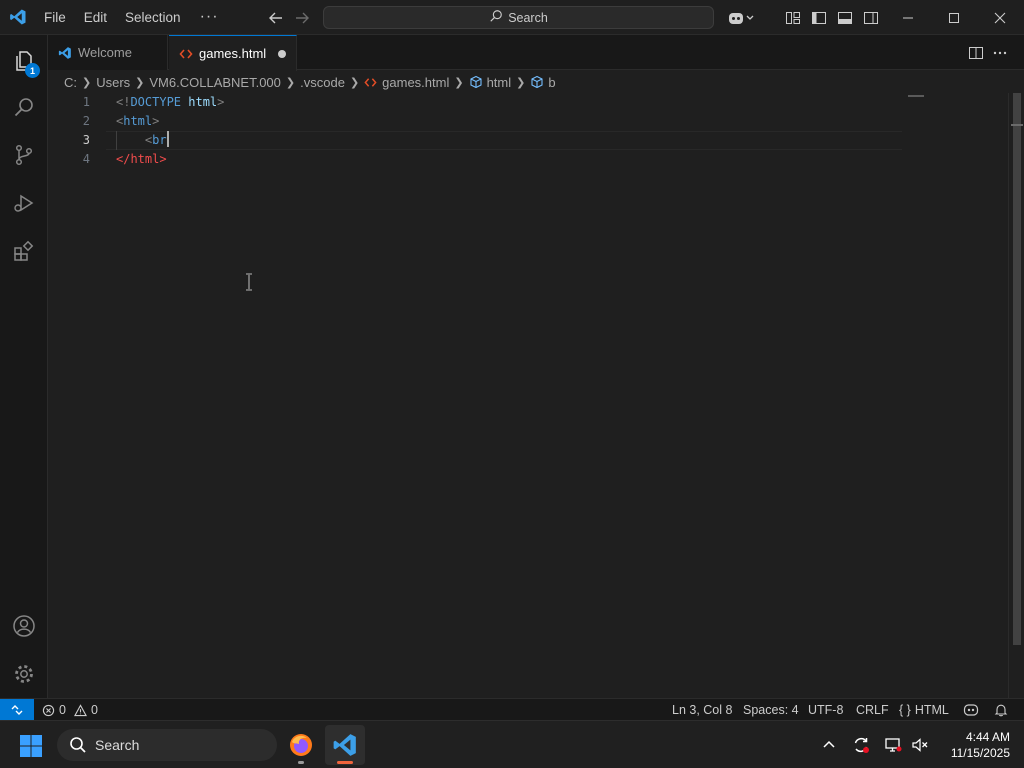  Describe the element at coordinates (70, 710) in the screenshot. I see `problems-indicator: 0 0` at that location.